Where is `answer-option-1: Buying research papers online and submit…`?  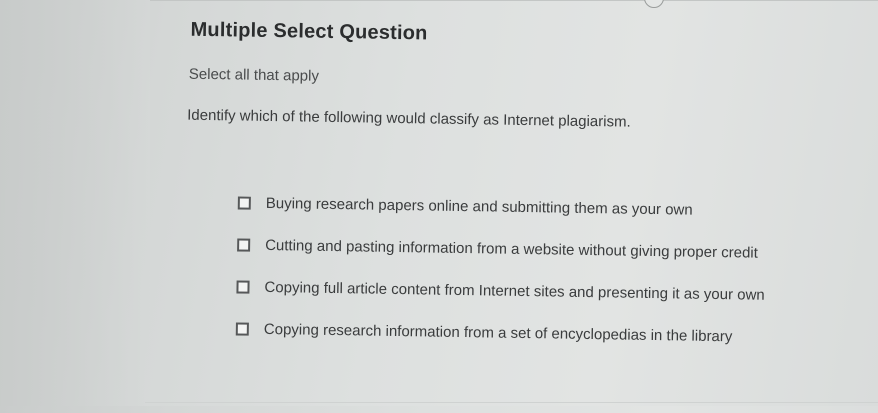
answer-option-1: Buying research papers online and submit… is located at coordinates (465, 205).